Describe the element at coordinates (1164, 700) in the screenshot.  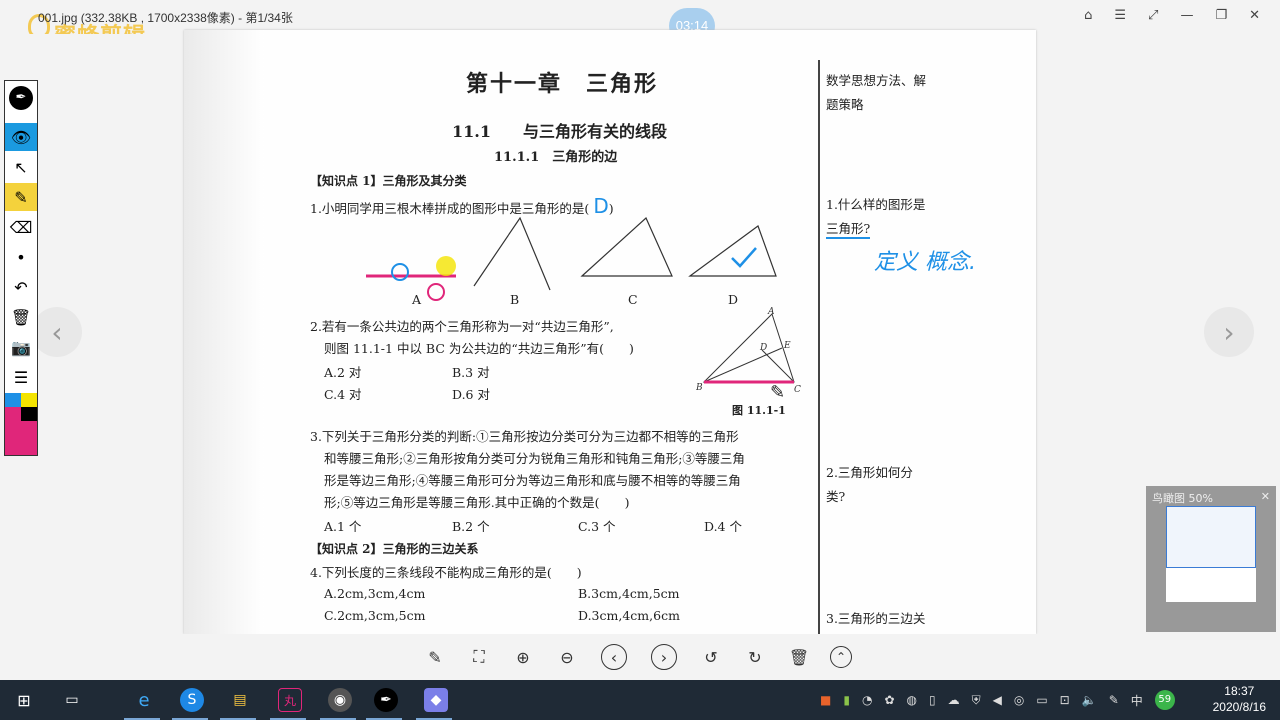
I see `security-badge: 59` at that location.